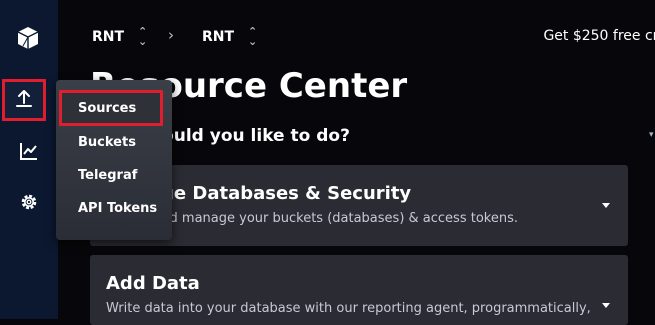 The height and width of the screenshot is (325, 655). I want to click on bucket-selector: RNT ⌃ ⌄, so click(230, 36).